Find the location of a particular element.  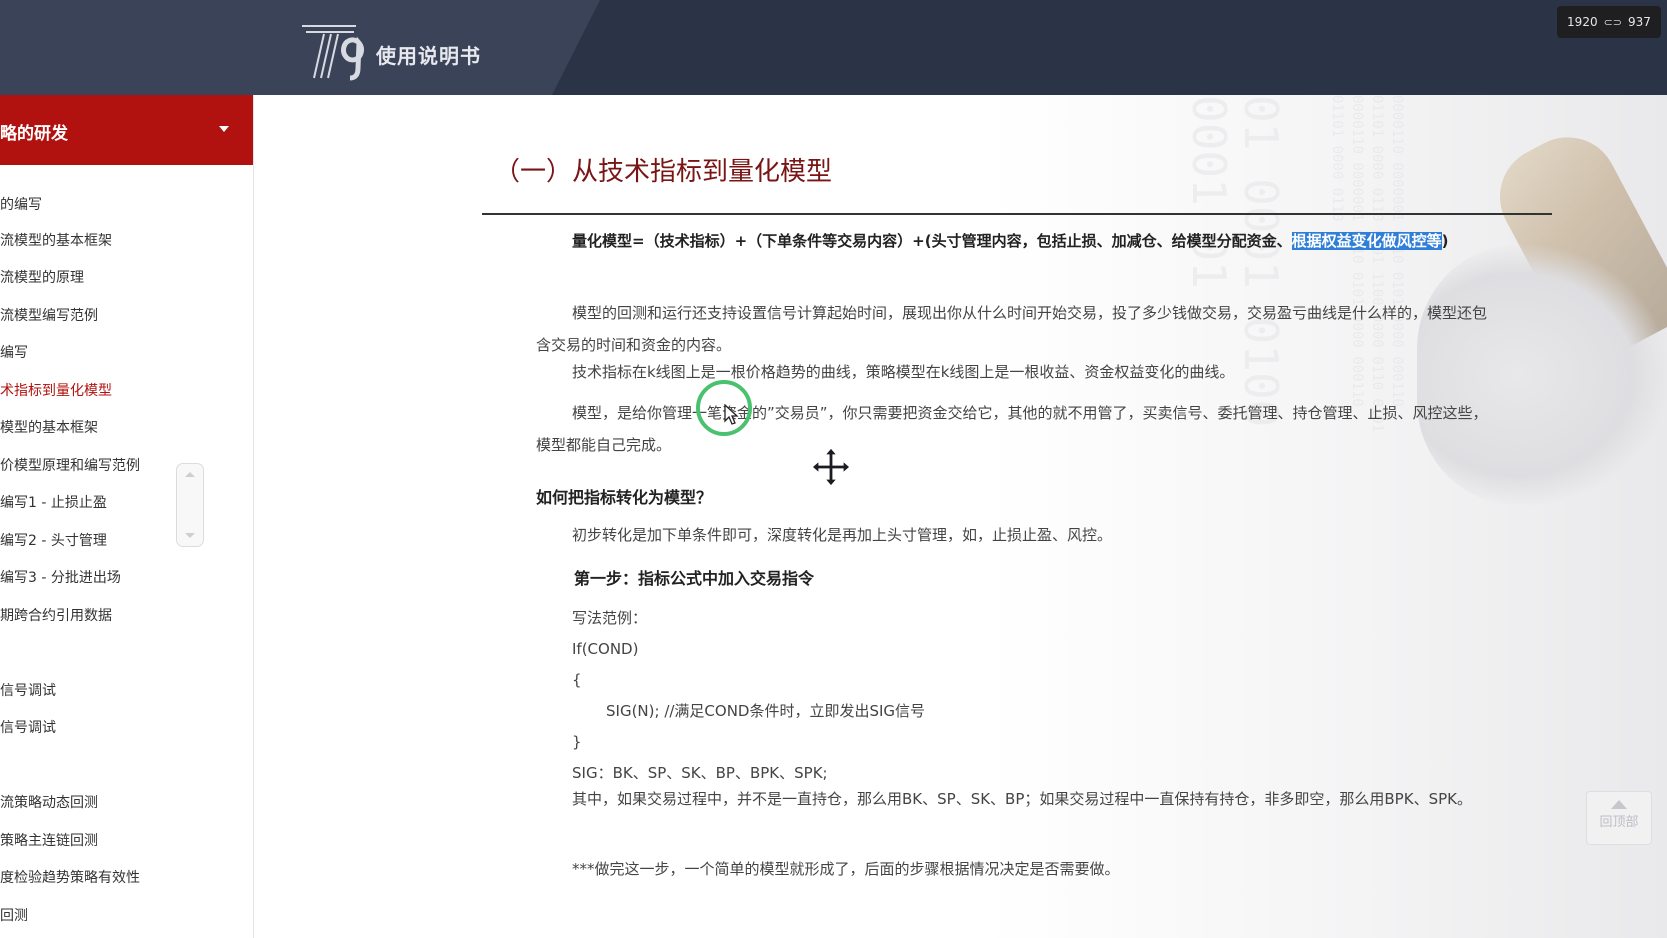

page-title: （一）从技术指标到量化模型 is located at coordinates (663, 172).